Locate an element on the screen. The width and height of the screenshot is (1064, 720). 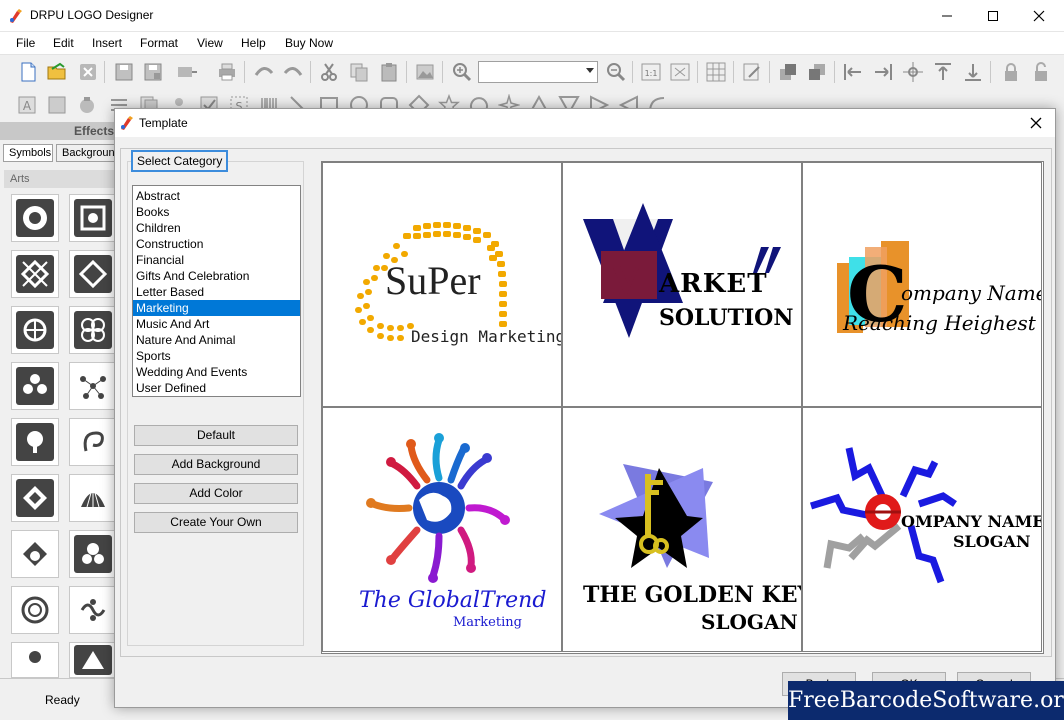
copy-icon is located at coordinates (359, 72).